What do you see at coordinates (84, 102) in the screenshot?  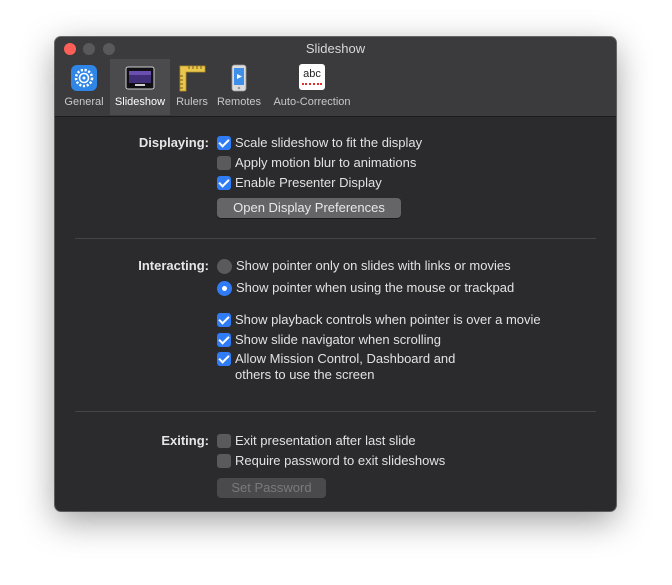 I see `tab-general-label: General` at bounding box center [84, 102].